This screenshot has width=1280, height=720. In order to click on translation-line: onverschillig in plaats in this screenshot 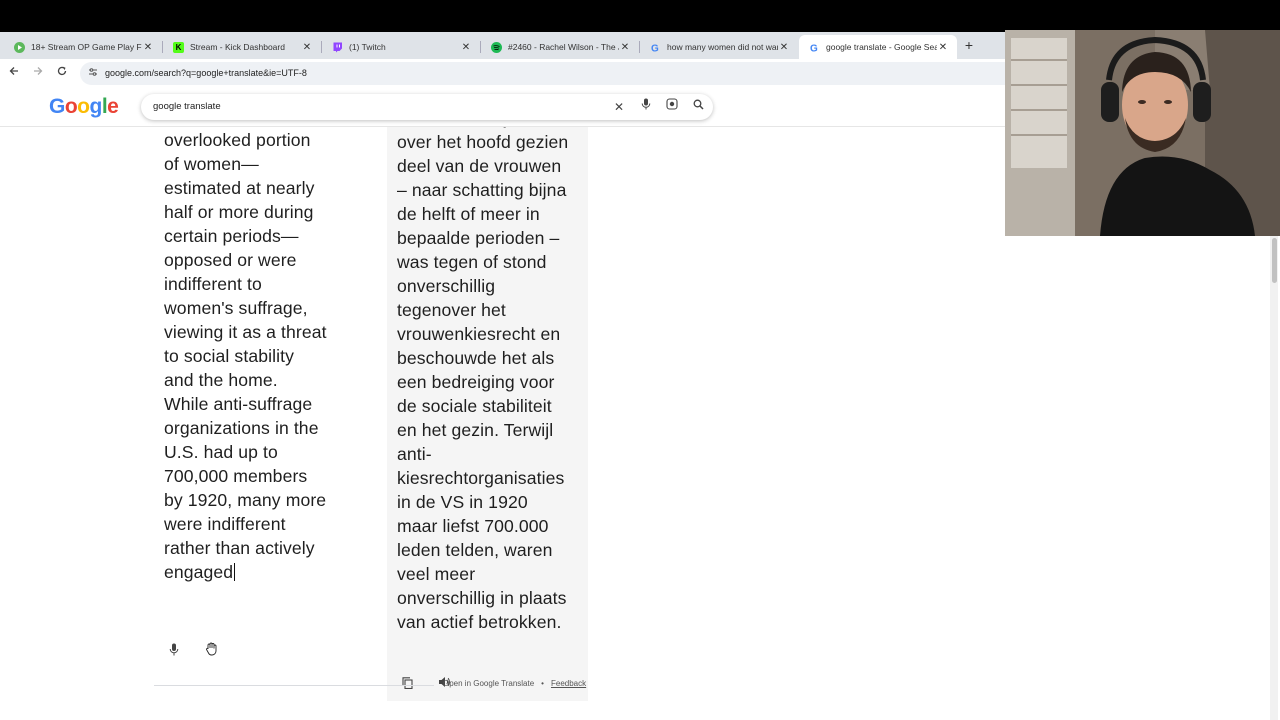, I will do `click(482, 598)`.